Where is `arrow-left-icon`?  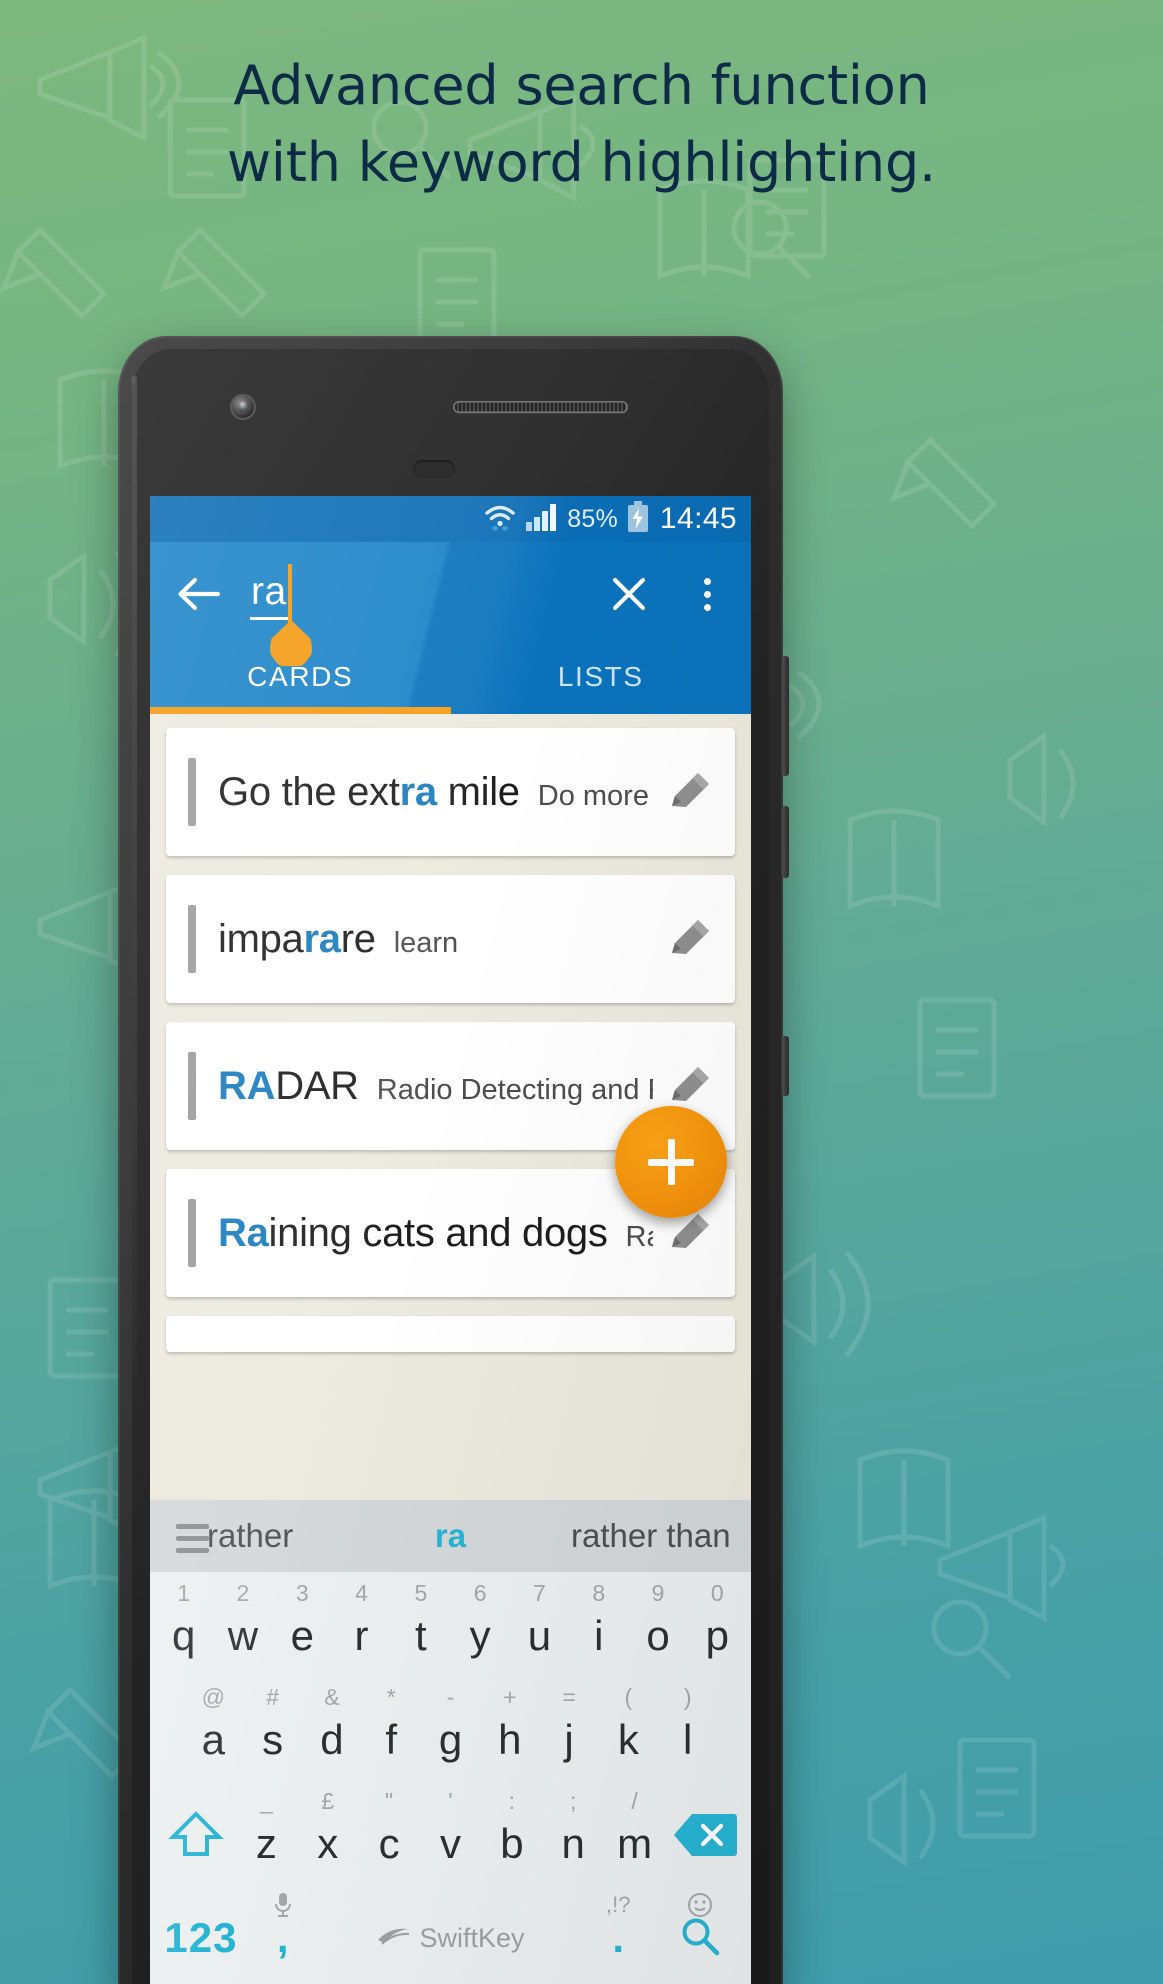
arrow-left-icon is located at coordinates (198, 594).